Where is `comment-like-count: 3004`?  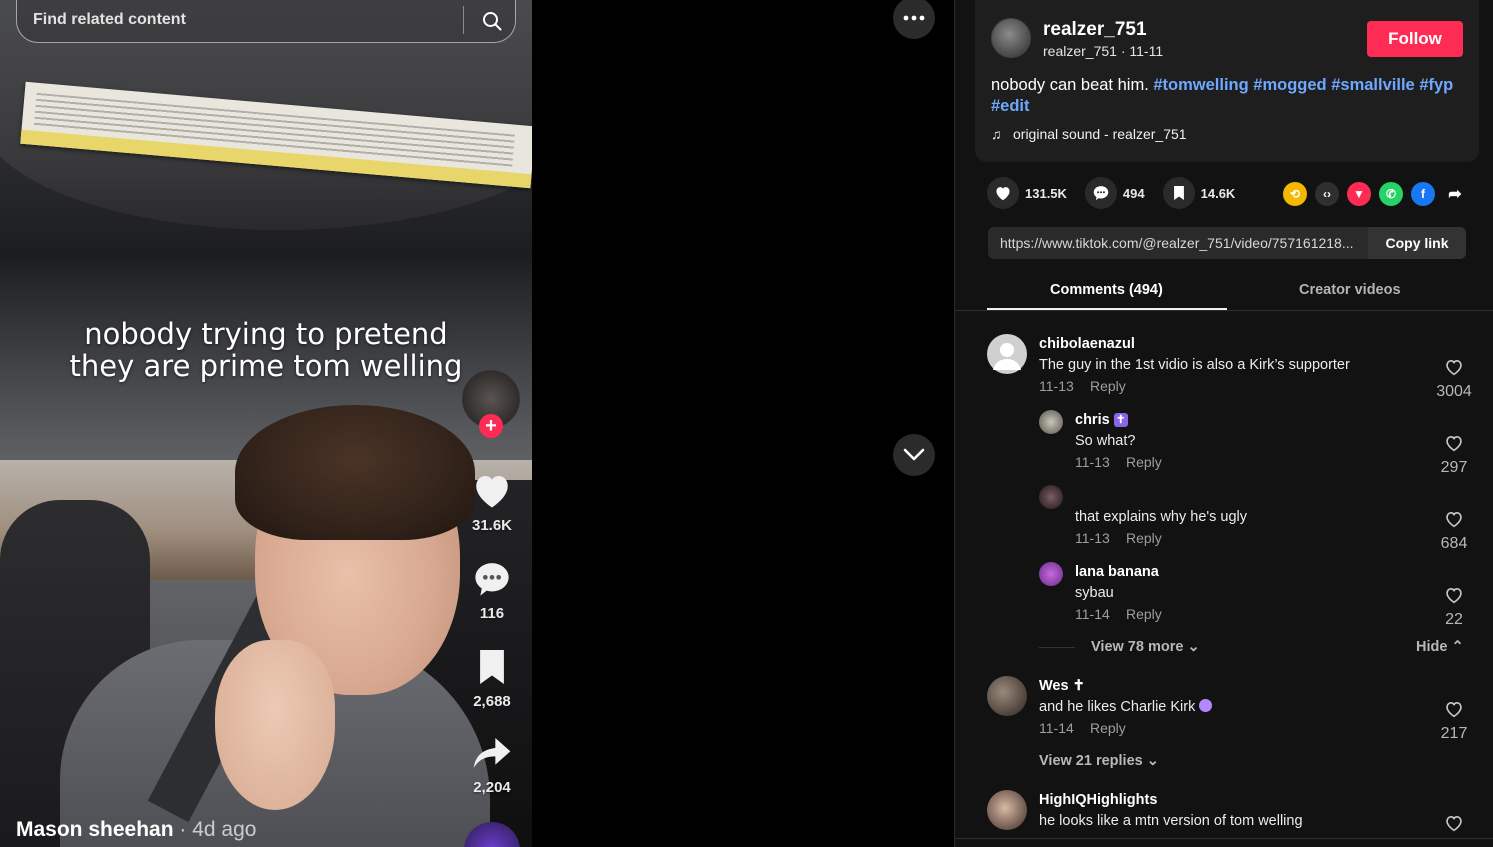
comment-like-count: 3004 is located at coordinates (1454, 391).